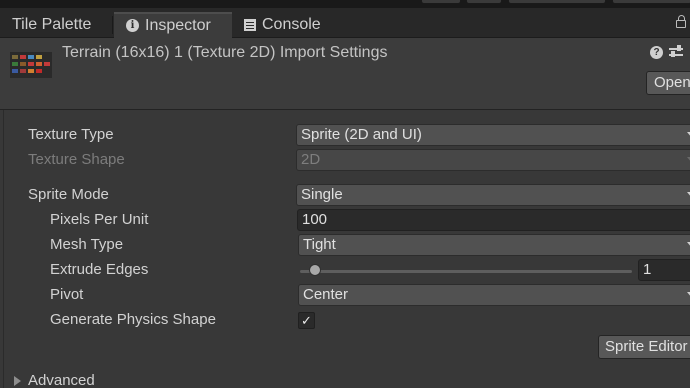 The height and width of the screenshot is (388, 690). What do you see at coordinates (61, 380) in the screenshot?
I see `advanced-foldout-label: Advanced` at bounding box center [61, 380].